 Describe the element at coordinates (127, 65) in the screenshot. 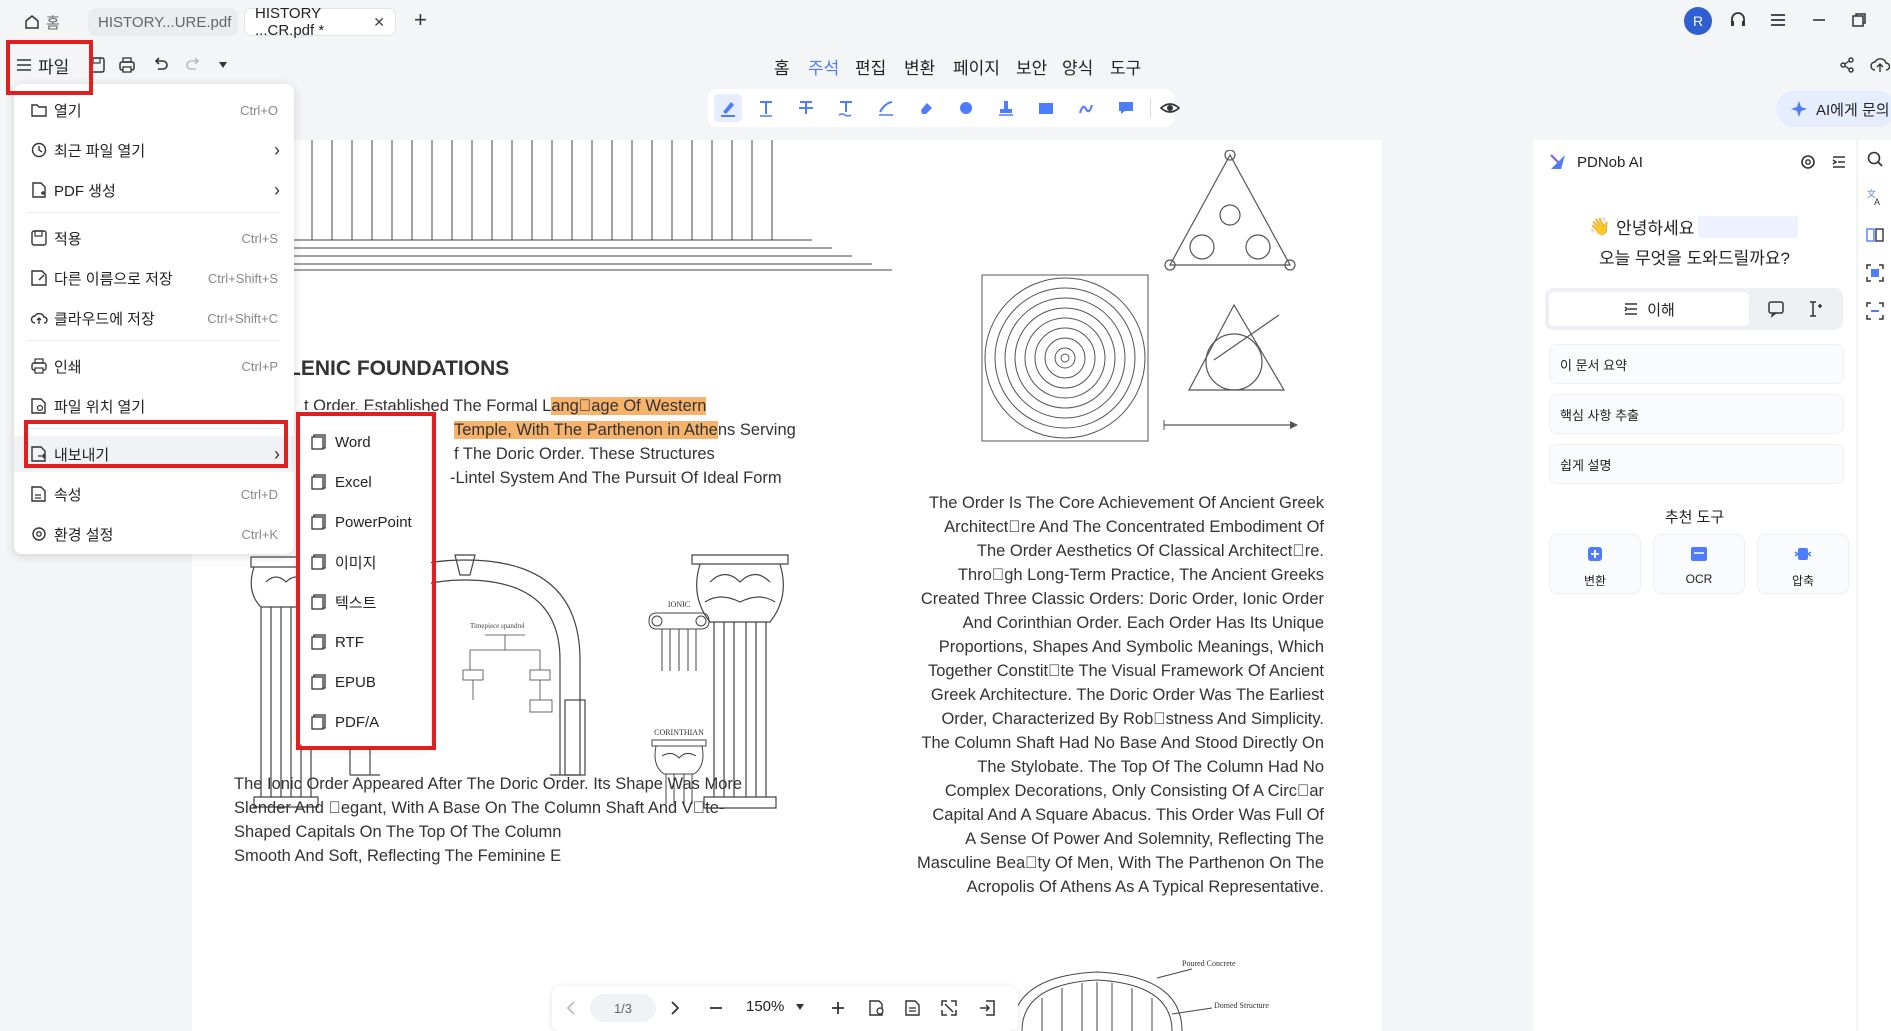

I see `print-icon` at that location.